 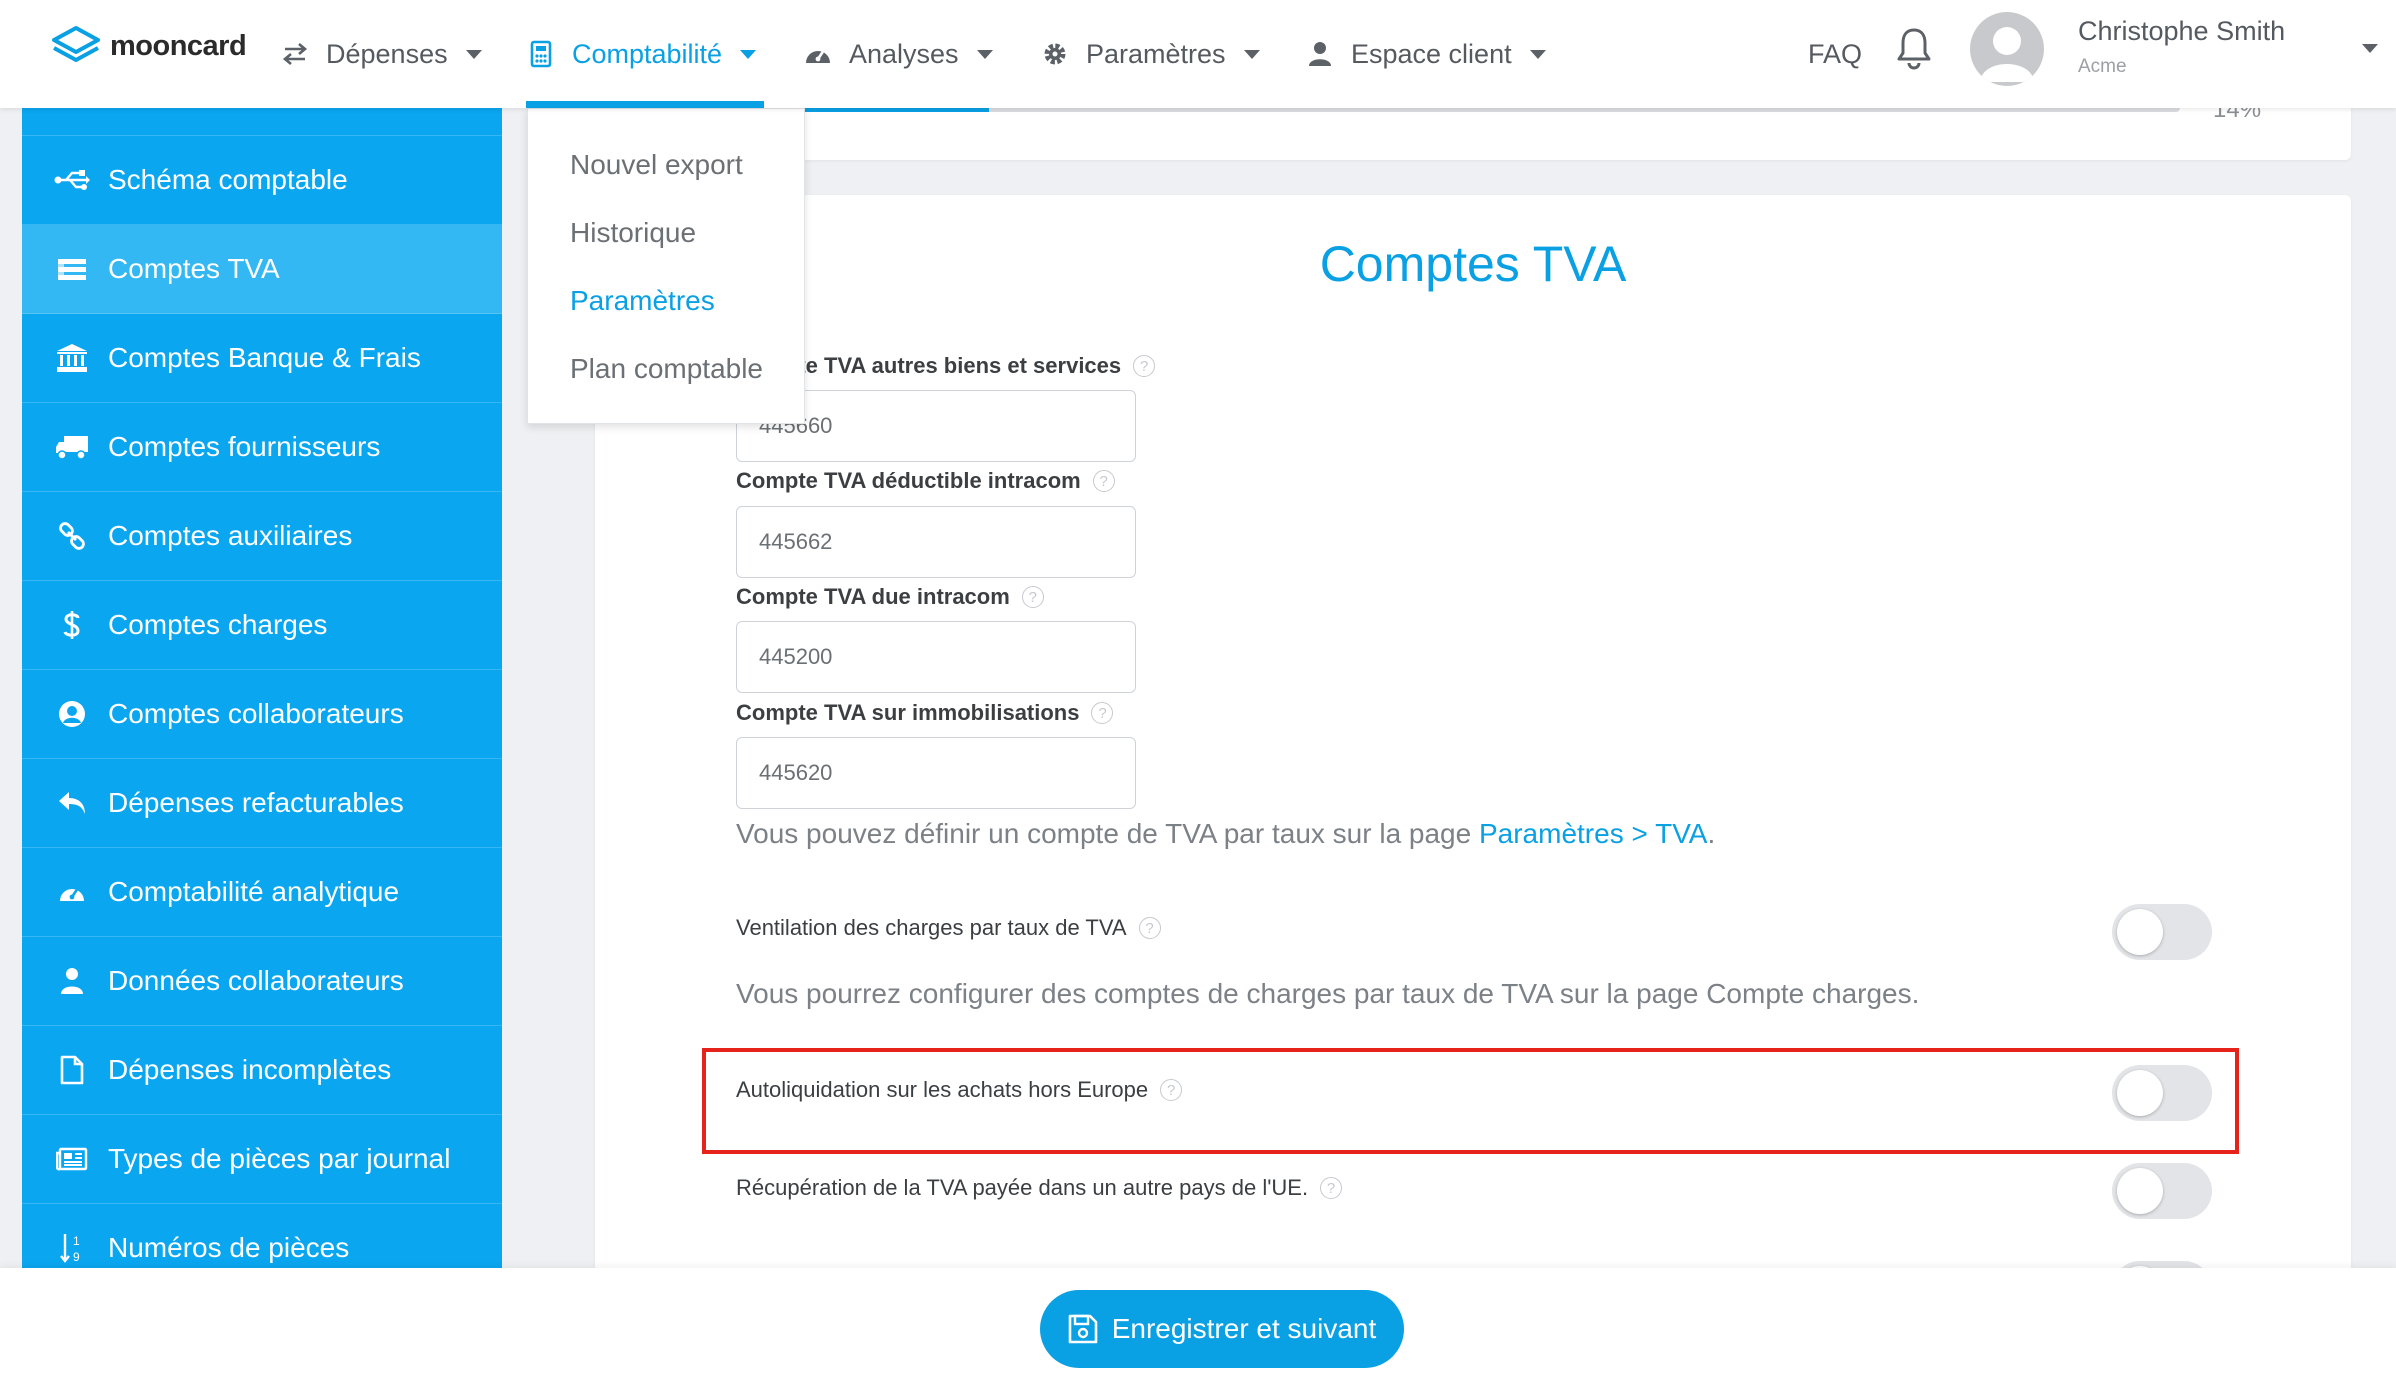 I want to click on field-label-text: Compte TVA sur immobilisations, so click(x=908, y=712).